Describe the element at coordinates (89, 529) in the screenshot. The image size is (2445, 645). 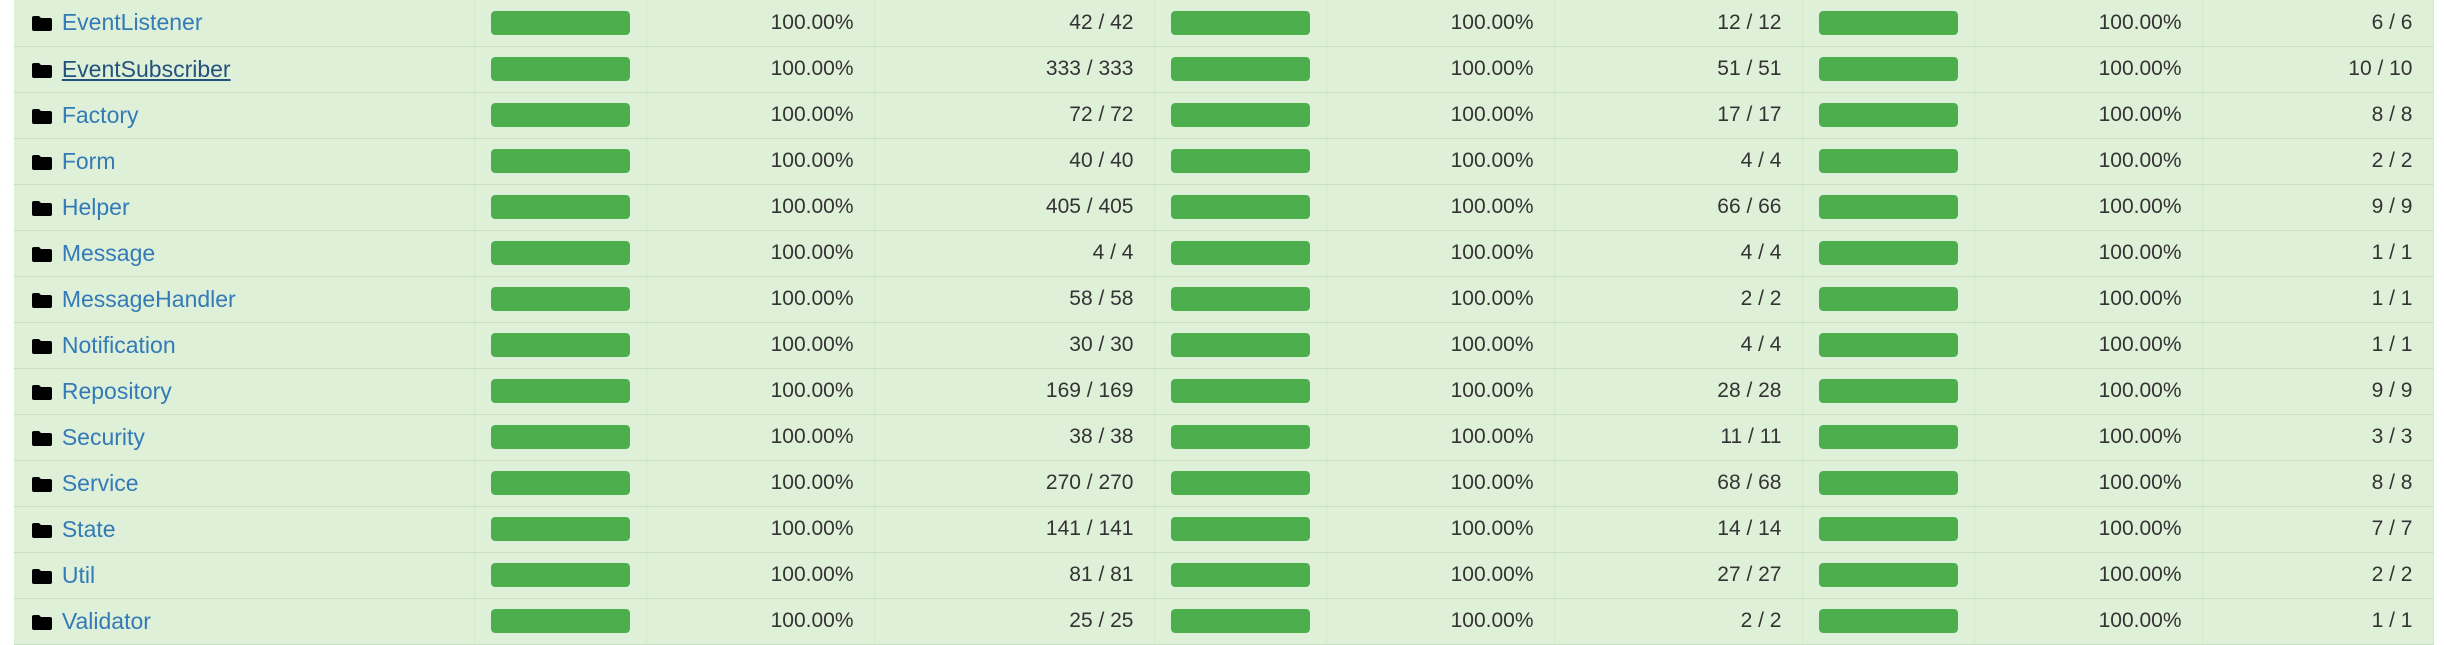
I see `directory-link: State` at that location.